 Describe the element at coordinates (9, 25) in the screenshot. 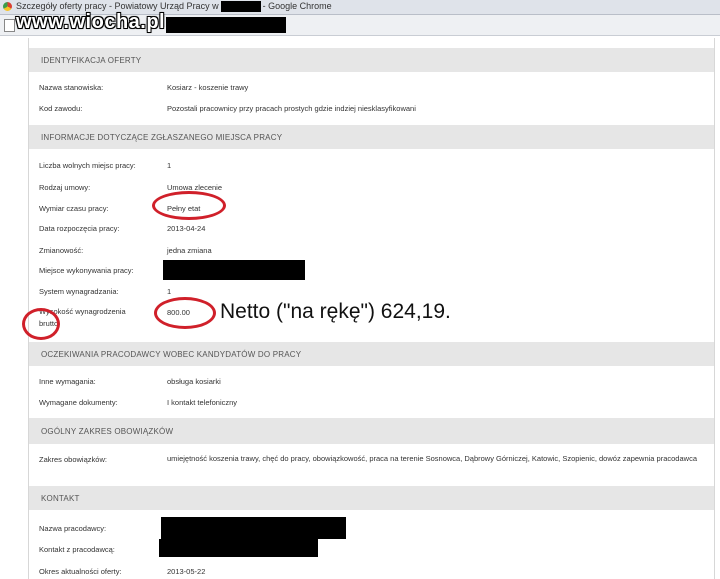

I see `page-icon` at that location.